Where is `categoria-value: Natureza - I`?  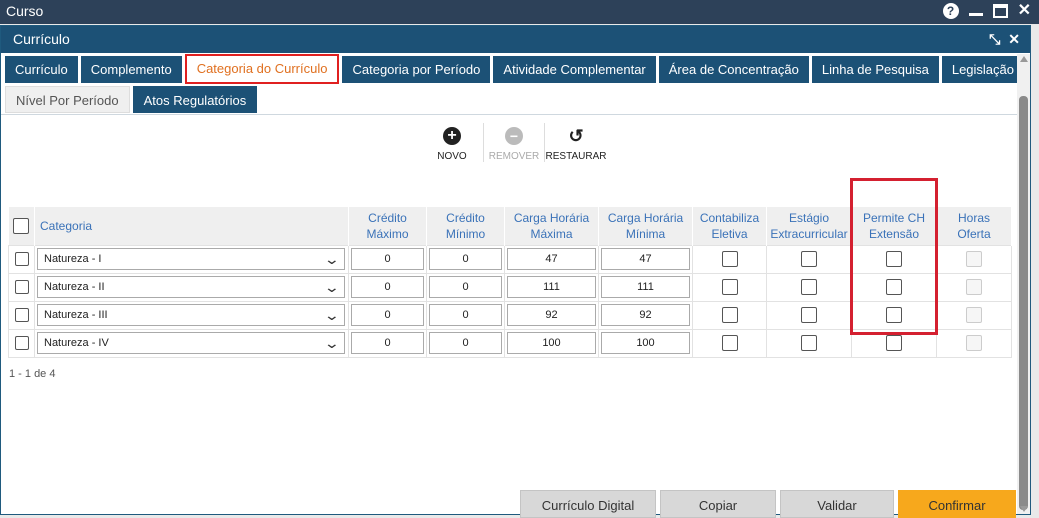
categoria-value: Natureza - I is located at coordinates (73, 259).